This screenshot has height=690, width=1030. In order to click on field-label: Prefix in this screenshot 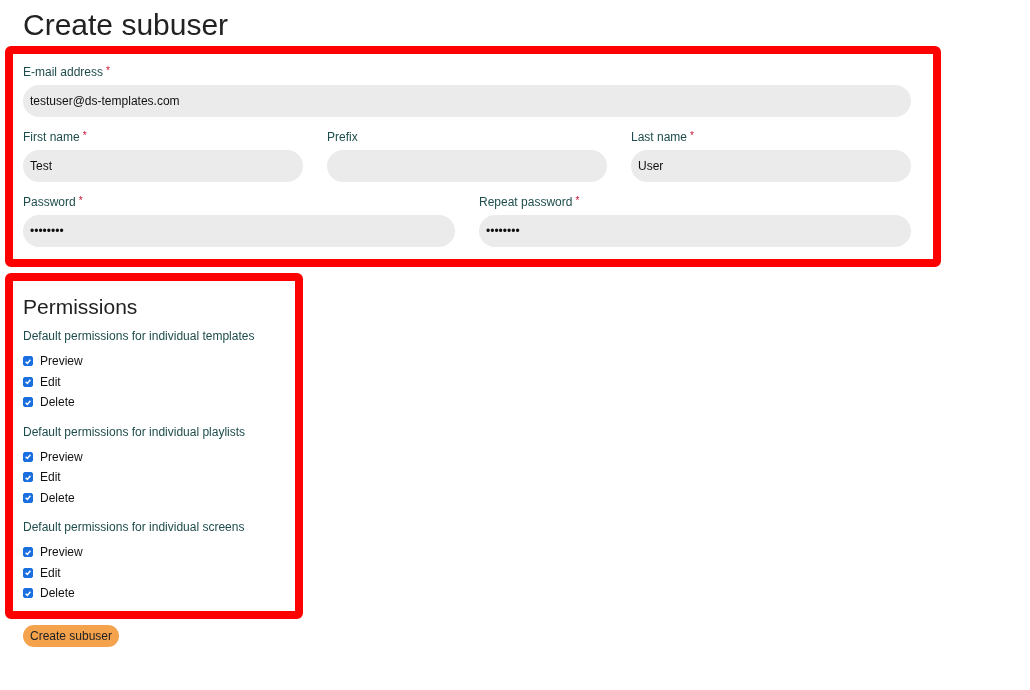, I will do `click(342, 137)`.